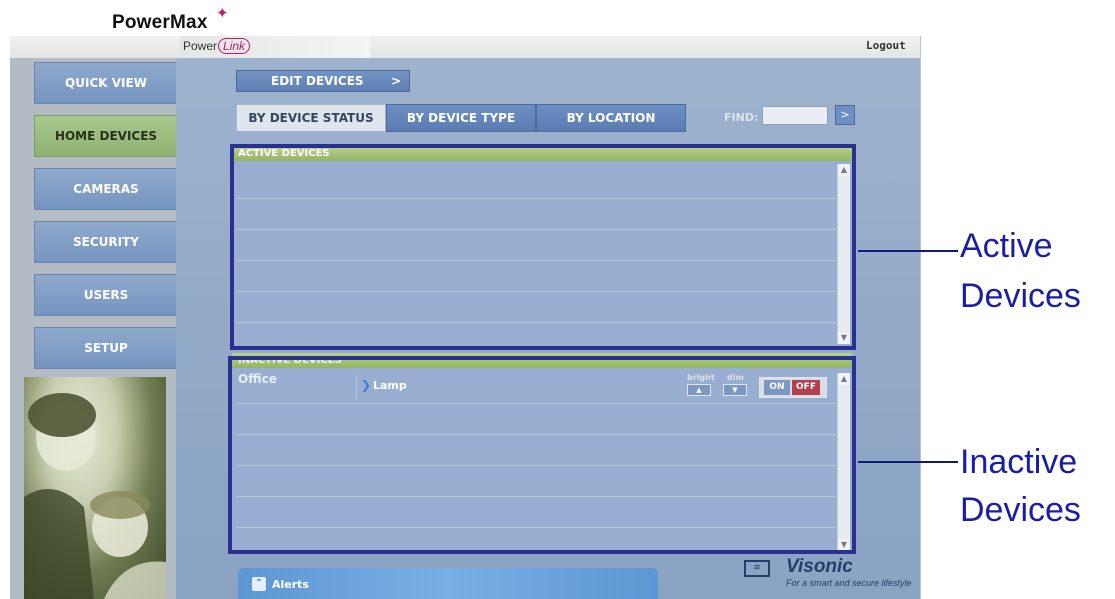  I want to click on powermax-logo: PowerMax, so click(160, 22).